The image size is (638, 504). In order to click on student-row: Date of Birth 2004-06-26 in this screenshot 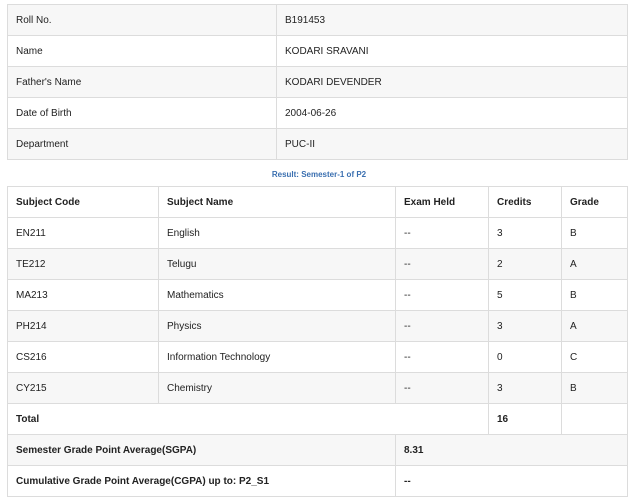, I will do `click(317, 113)`.